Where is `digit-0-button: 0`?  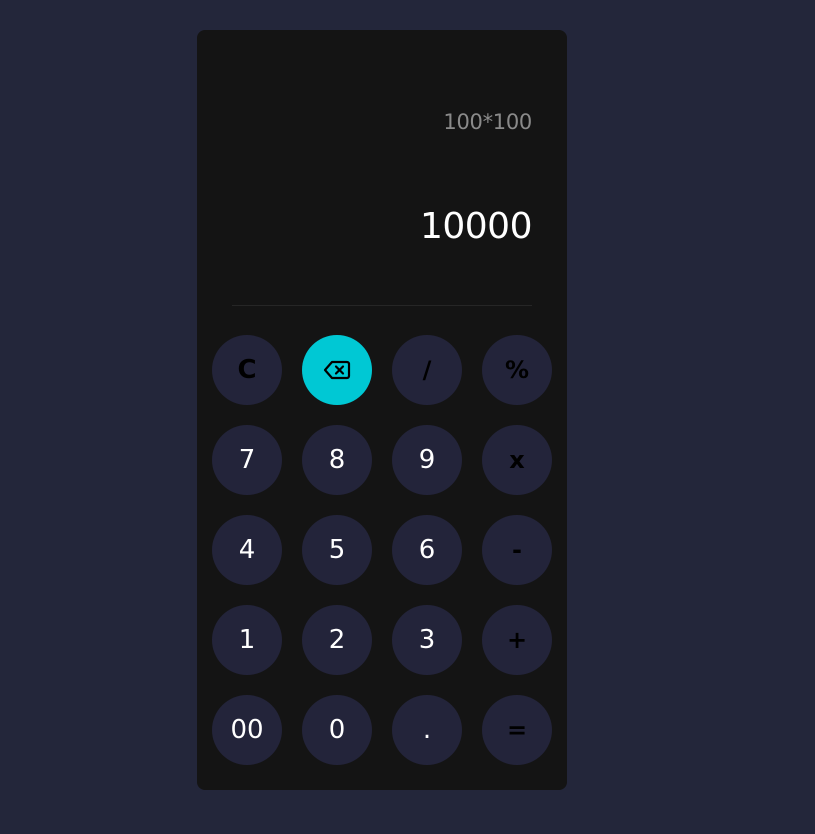 digit-0-button: 0 is located at coordinates (337, 730).